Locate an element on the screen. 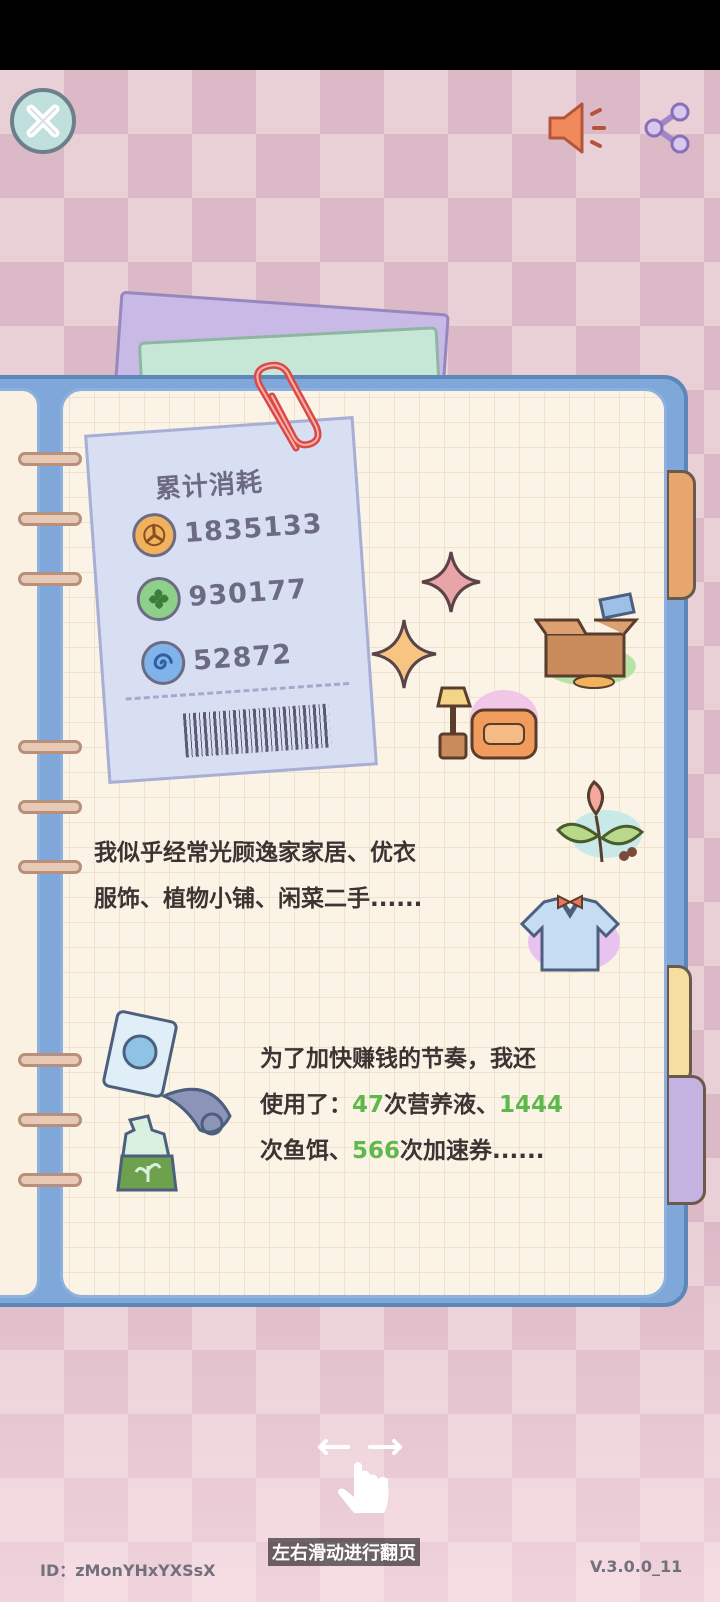 This screenshot has height=1602, width=720. yellow-tab is located at coordinates (679, 1025).